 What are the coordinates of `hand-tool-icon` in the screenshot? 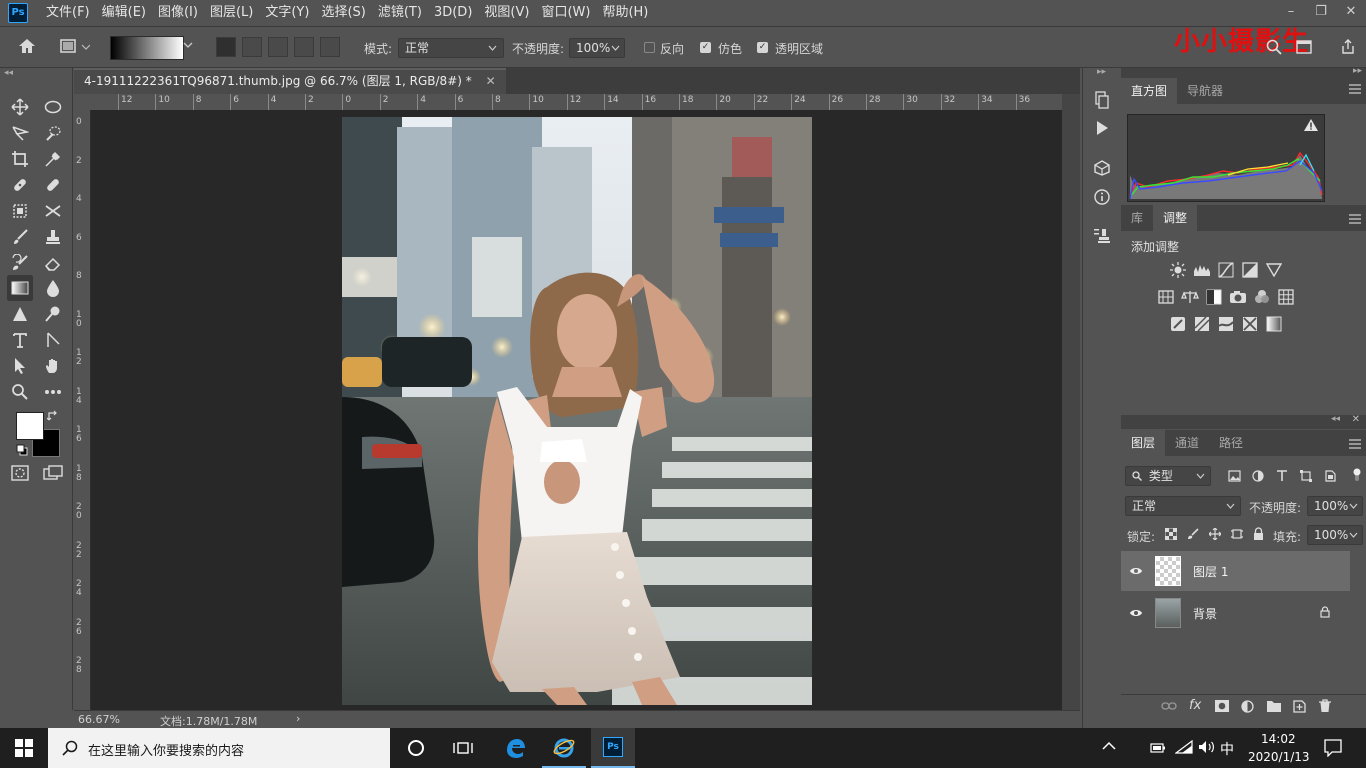 It's located at (53, 366).